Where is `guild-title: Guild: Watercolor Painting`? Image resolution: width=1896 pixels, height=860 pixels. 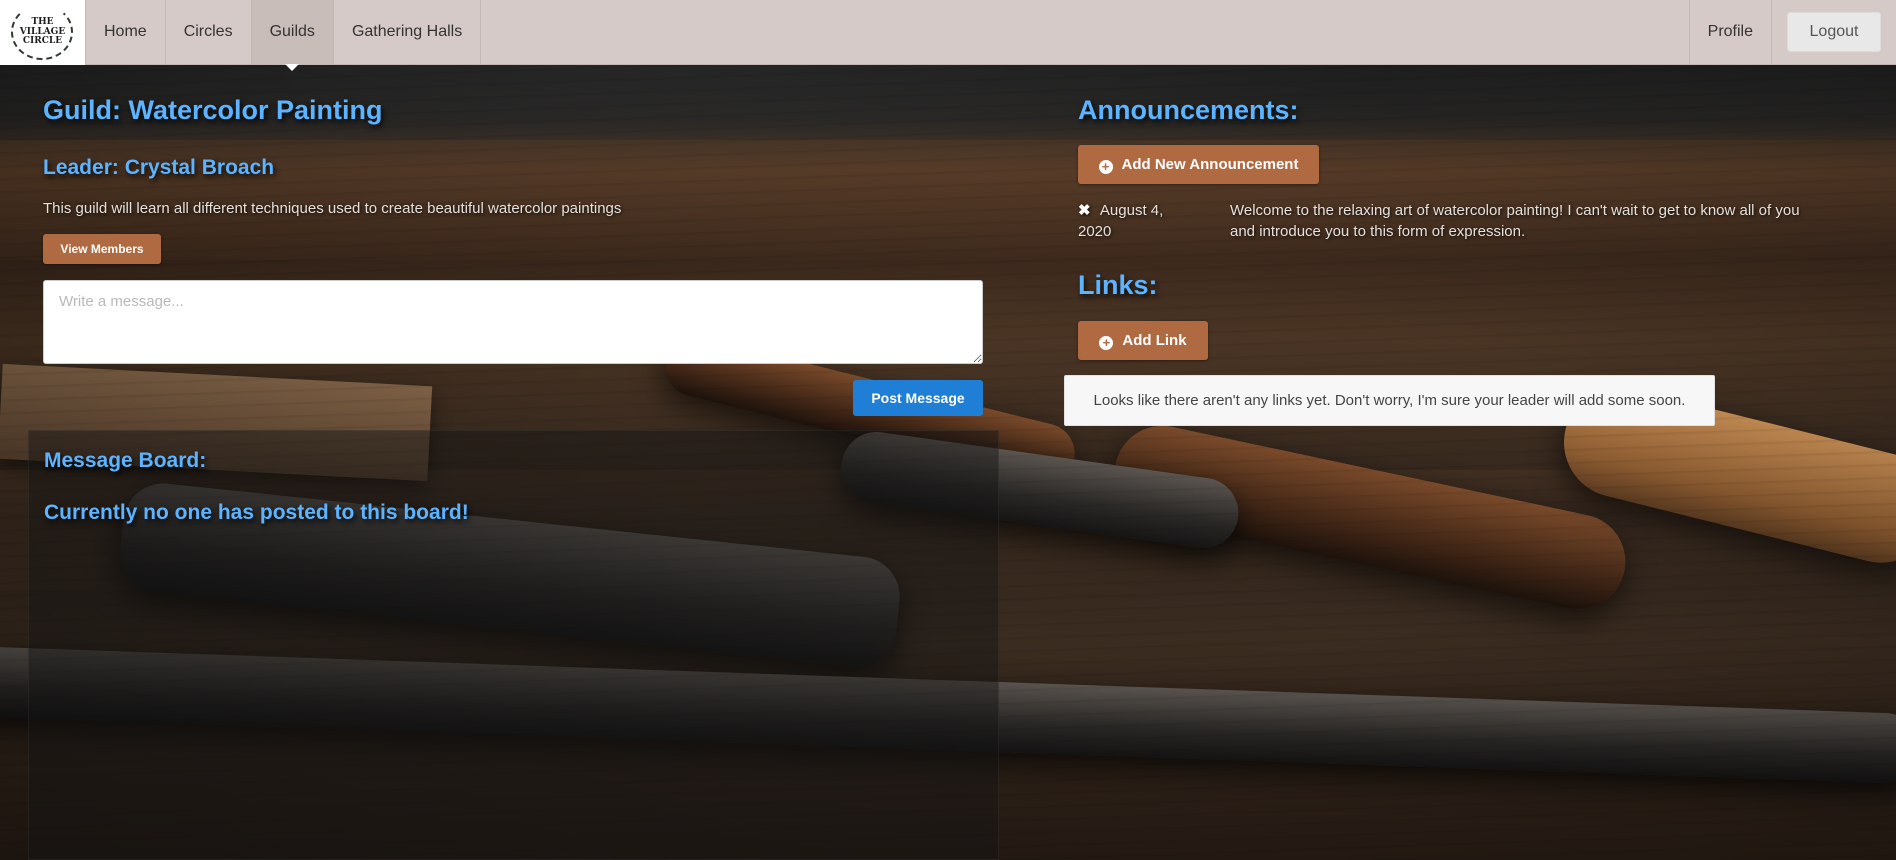
guild-title: Guild: Watercolor Painting is located at coordinates (213, 110).